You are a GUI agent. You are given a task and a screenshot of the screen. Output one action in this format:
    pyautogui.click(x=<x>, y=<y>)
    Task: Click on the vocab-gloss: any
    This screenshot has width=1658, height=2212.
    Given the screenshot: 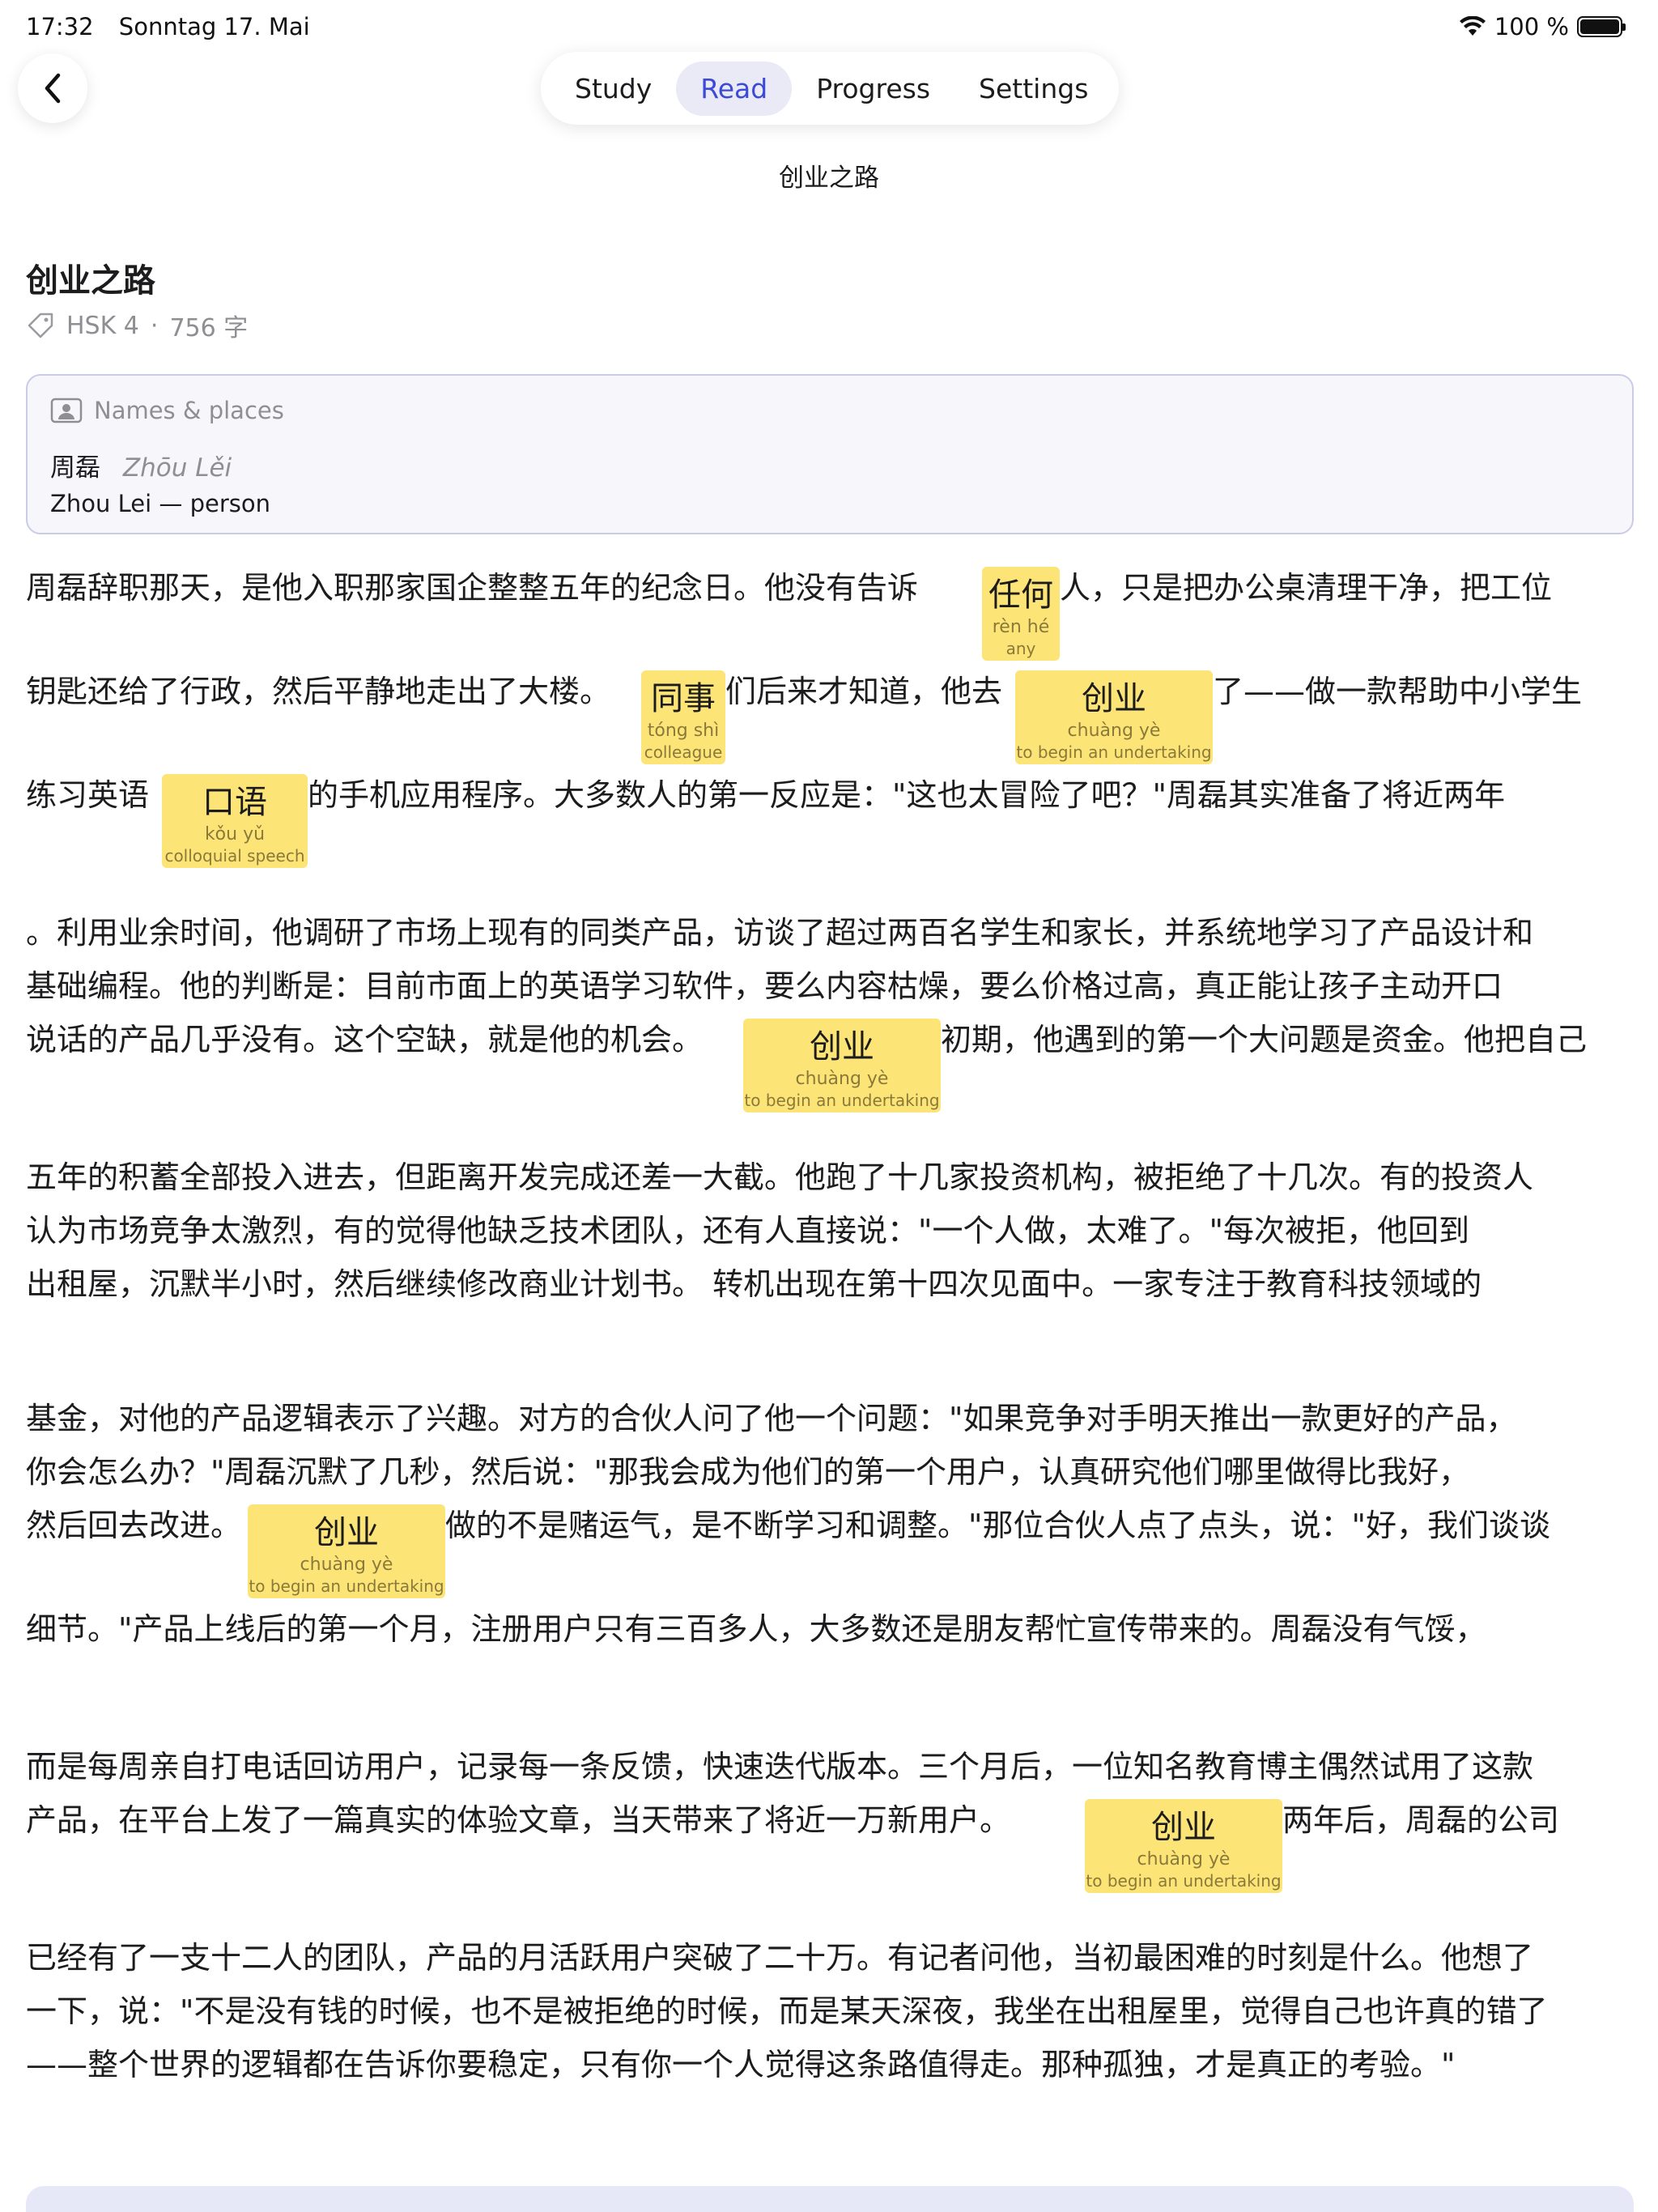 What is the action you would take?
    pyautogui.click(x=1020, y=648)
    